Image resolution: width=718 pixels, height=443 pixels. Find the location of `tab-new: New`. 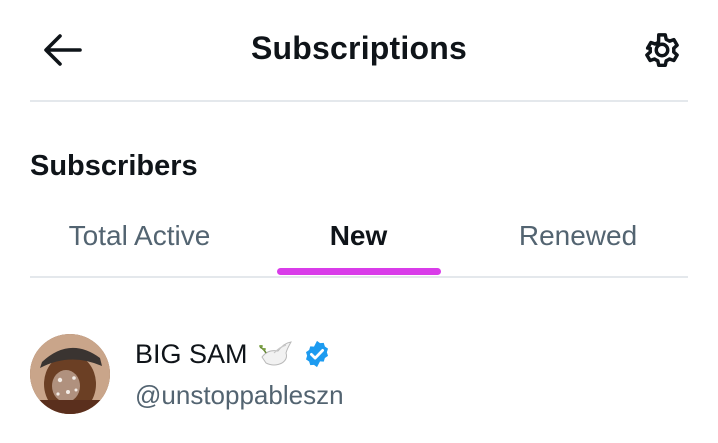

tab-new: New is located at coordinates (358, 236).